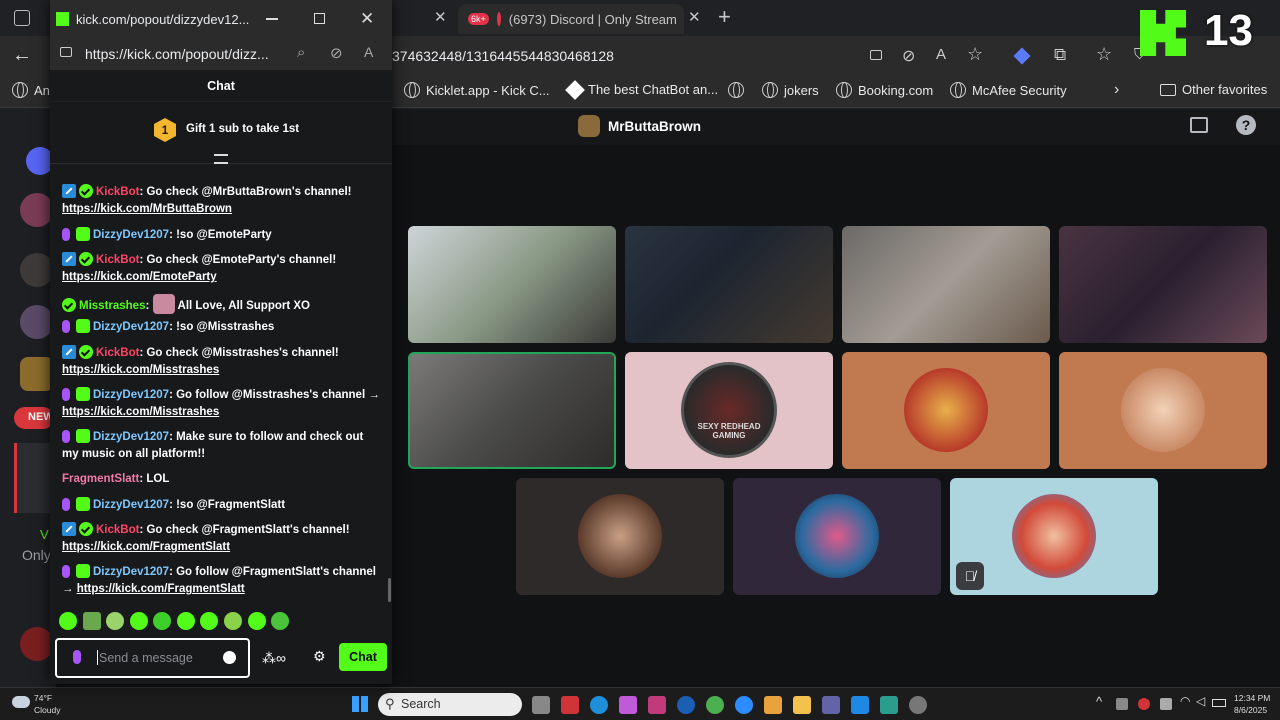  Describe the element at coordinates (100, 479) in the screenshot. I see `chat-username: FragmentSlatt` at that location.